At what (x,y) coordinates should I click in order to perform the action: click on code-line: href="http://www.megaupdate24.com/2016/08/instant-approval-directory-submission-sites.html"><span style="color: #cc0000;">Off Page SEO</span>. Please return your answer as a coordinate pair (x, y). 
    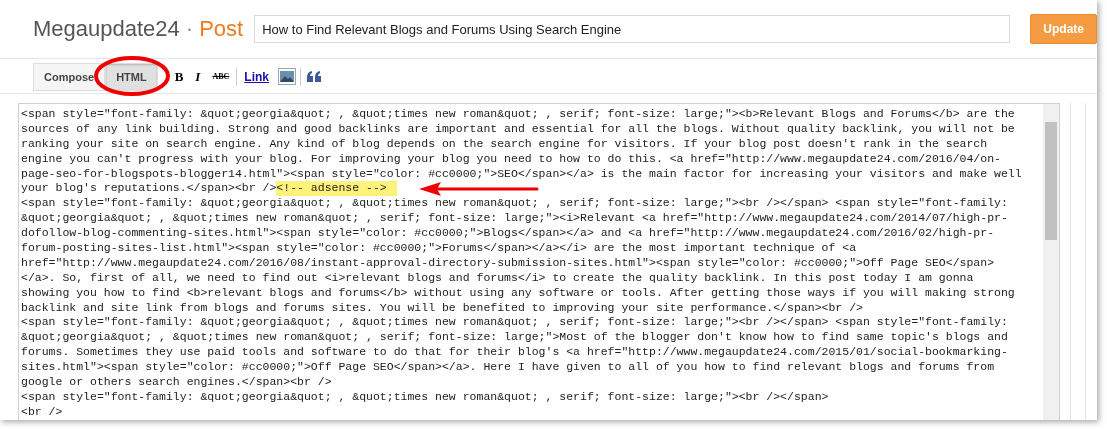
    Looking at the image, I should click on (508, 263).